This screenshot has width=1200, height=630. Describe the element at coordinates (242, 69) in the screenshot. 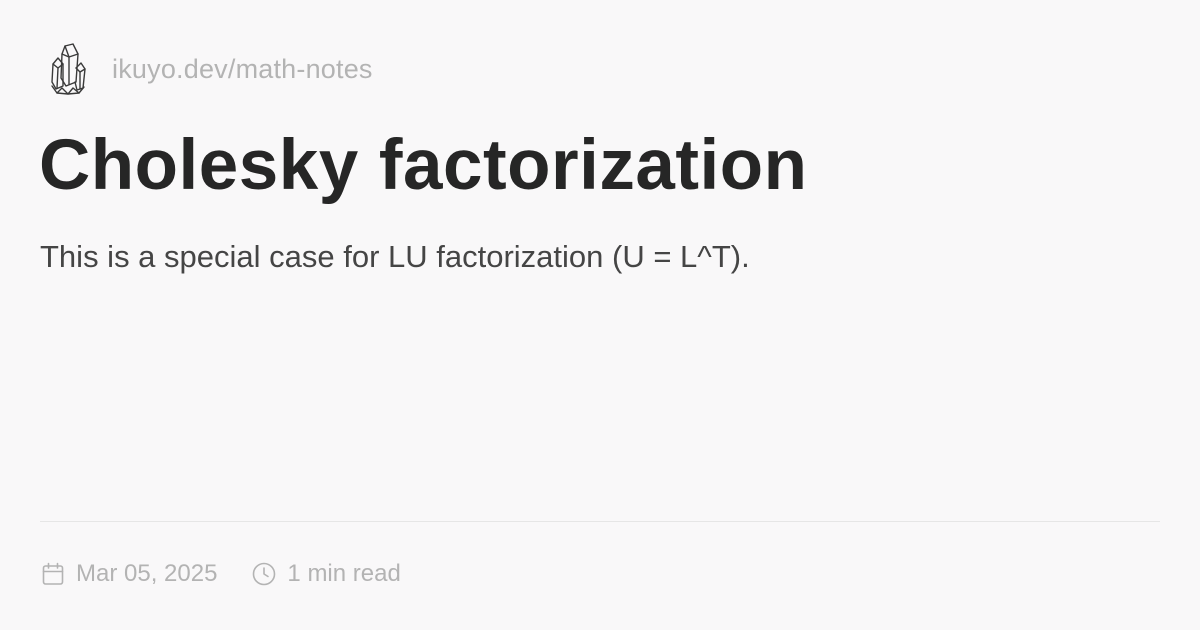

I see `site-url: ikuyo.dev/math-notes` at that location.